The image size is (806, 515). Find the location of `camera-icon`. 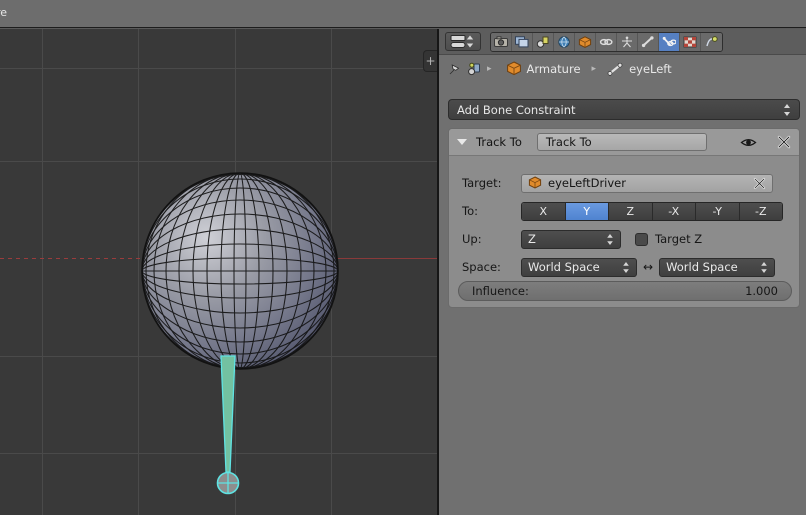

camera-icon is located at coordinates (501, 41).